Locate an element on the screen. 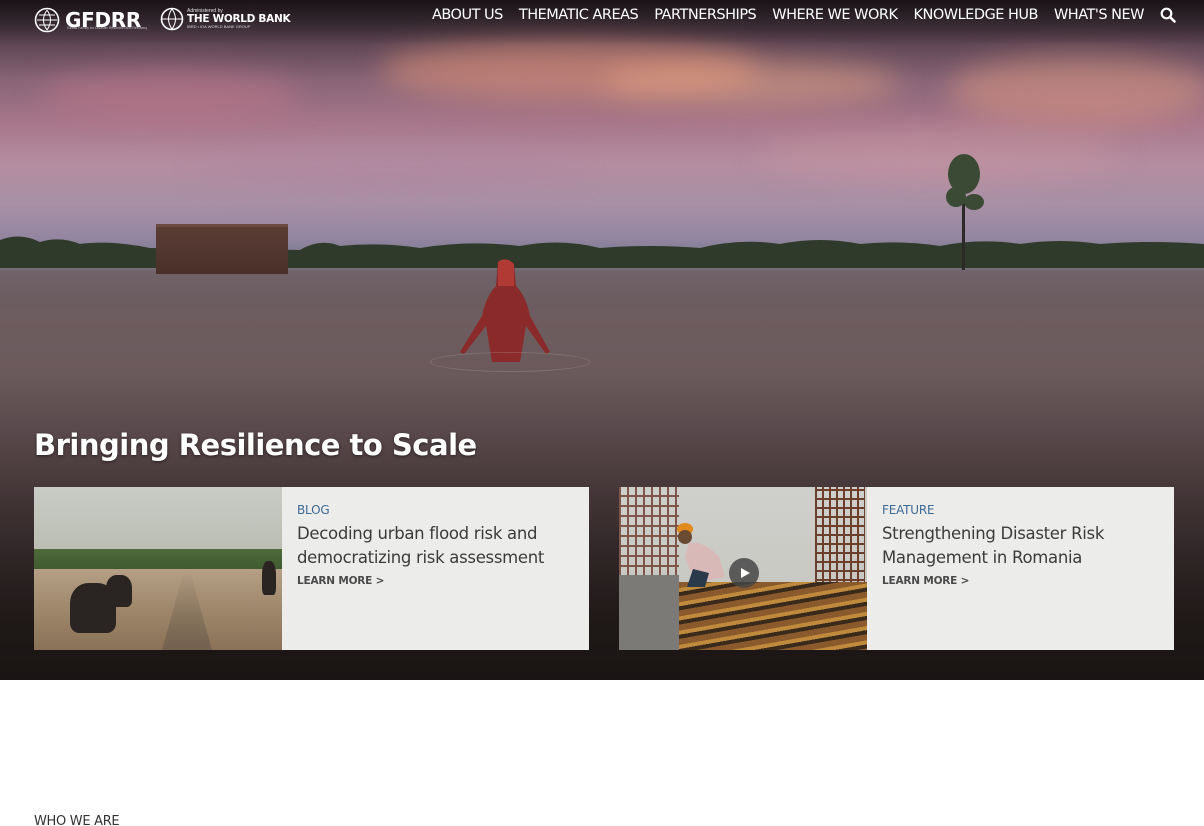 The height and width of the screenshot is (826, 1204). world-bank-globe-icon is located at coordinates (172, 19).